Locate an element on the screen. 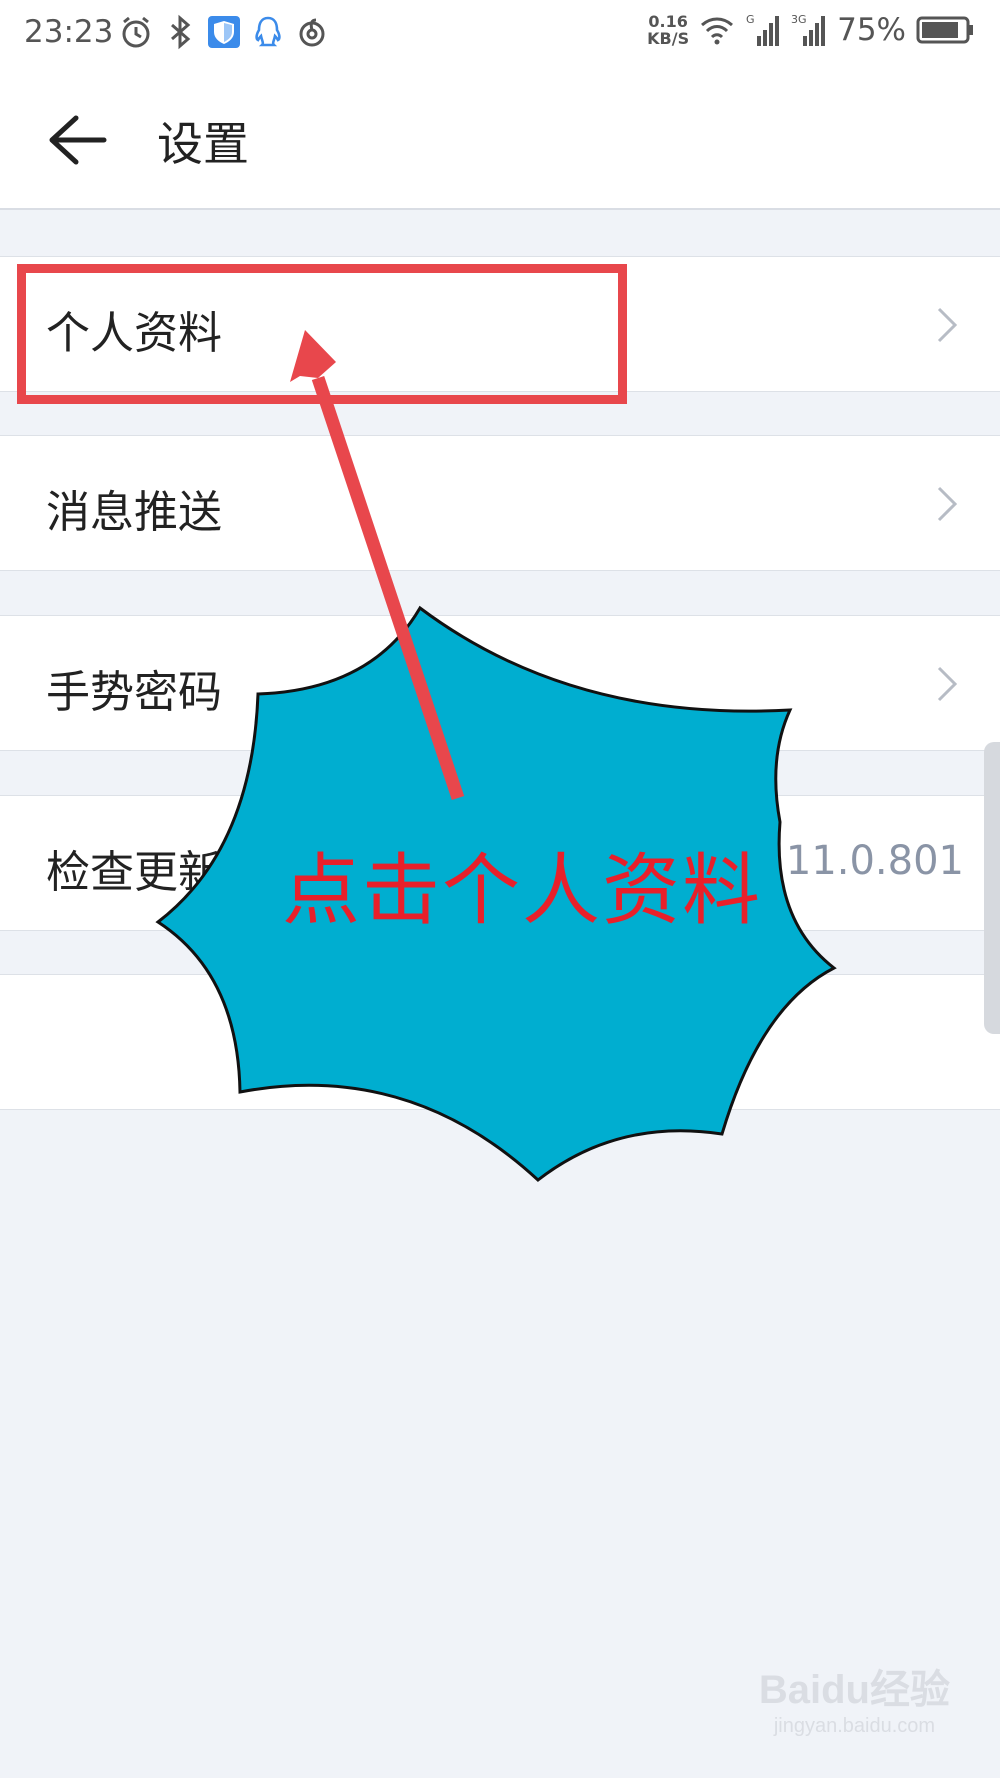 This screenshot has height=1778, width=1000. battery-icon is located at coordinates (944, 30).